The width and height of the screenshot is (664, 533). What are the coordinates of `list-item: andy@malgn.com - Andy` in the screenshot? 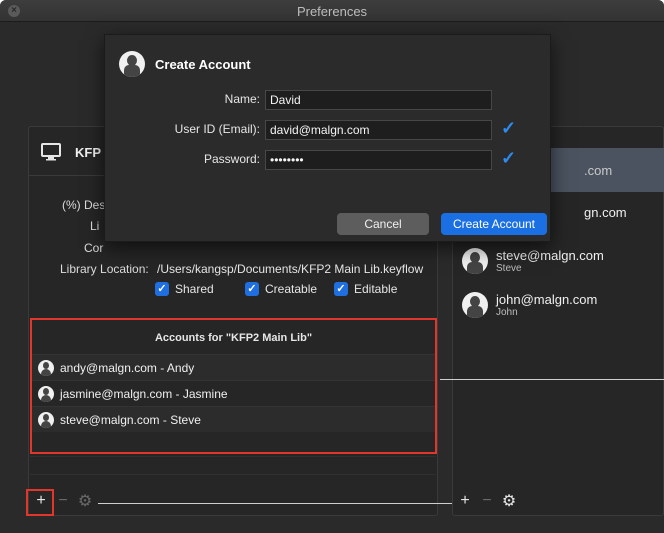 It's located at (233, 367).